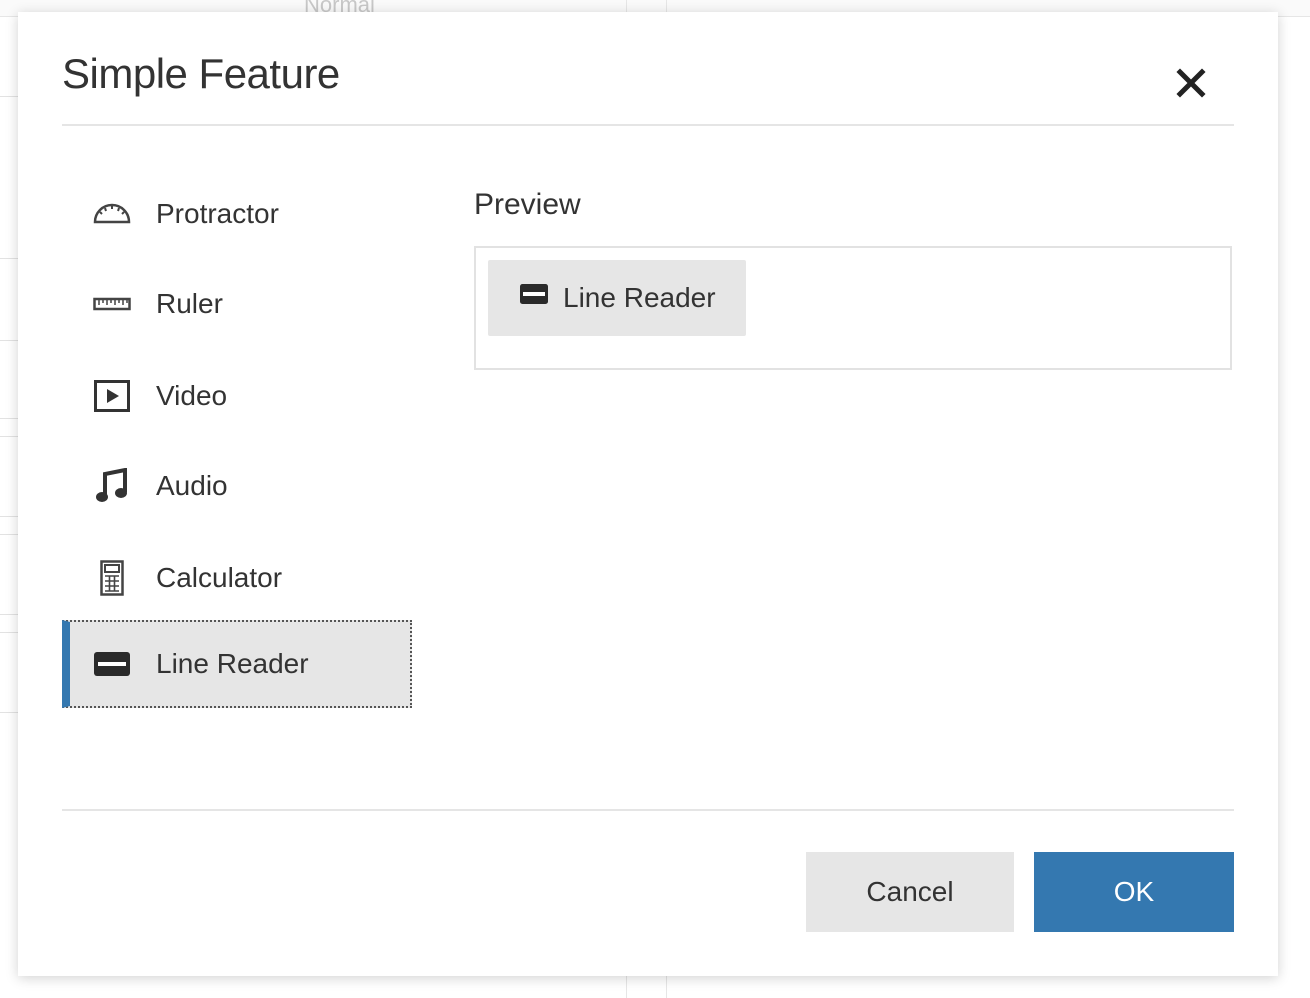 The image size is (1310, 998). Describe the element at coordinates (112, 396) in the screenshot. I see `video-icon` at that location.